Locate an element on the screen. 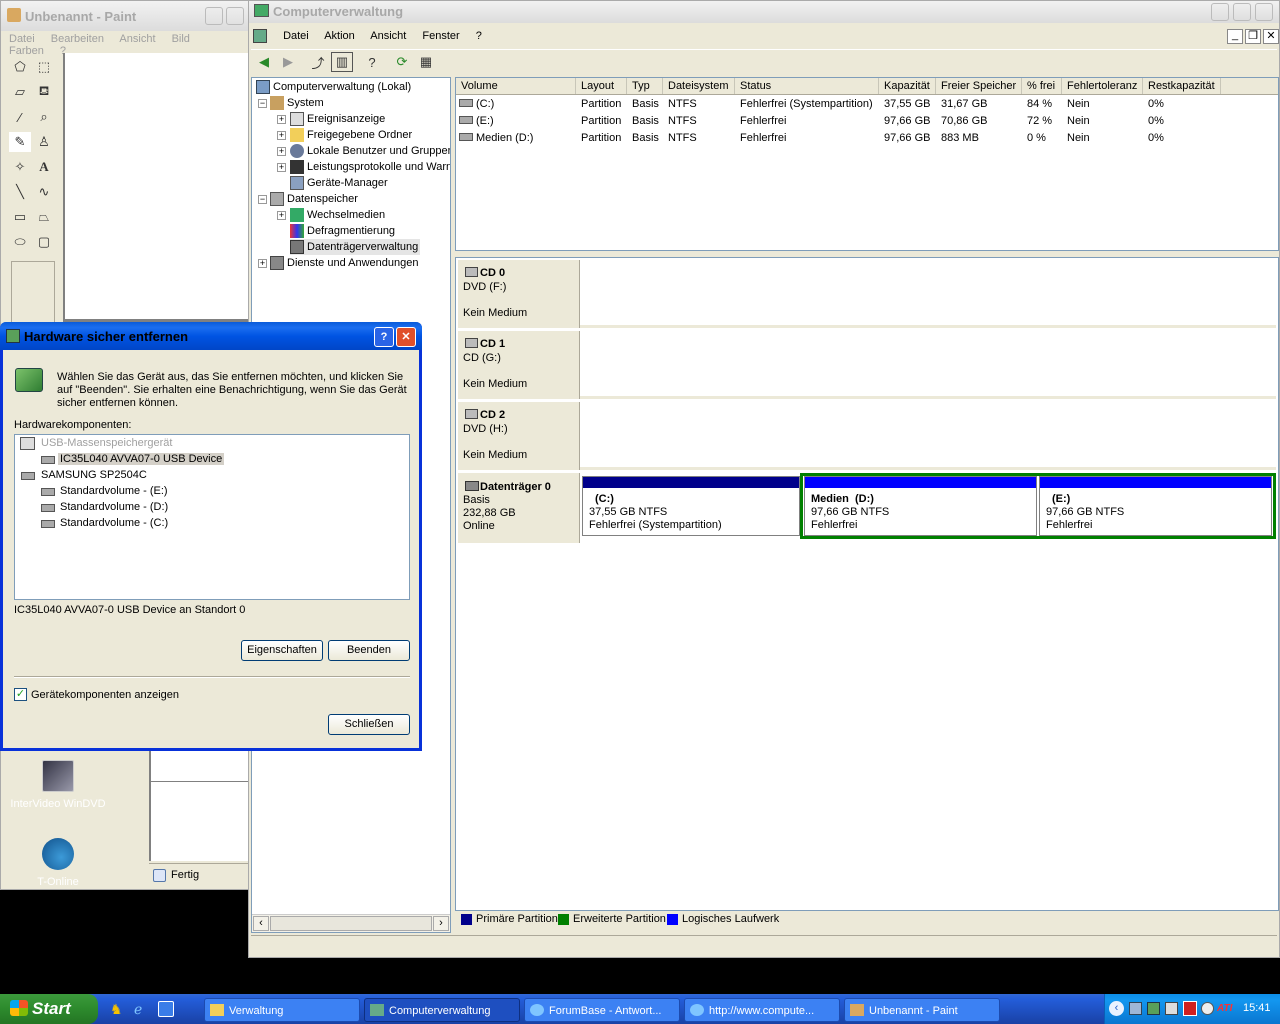  tree-item-ereignisanzeige: Ereignisanzeige is located at coordinates (337, 119).